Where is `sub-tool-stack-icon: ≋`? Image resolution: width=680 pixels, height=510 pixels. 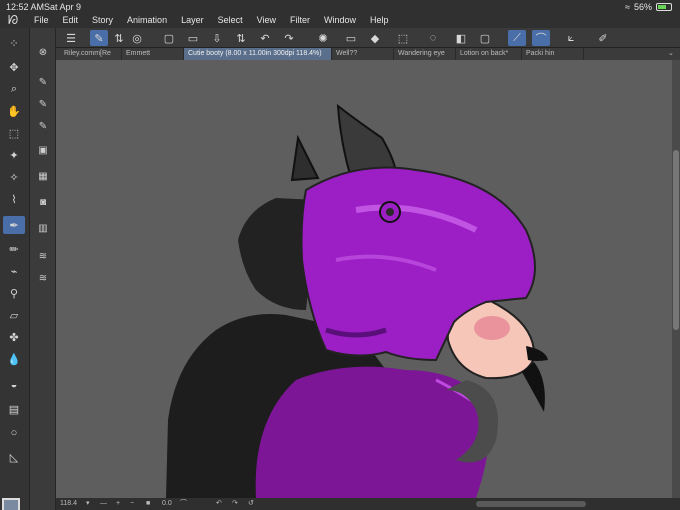 sub-tool-stack-icon: ≋ is located at coordinates (43, 278).